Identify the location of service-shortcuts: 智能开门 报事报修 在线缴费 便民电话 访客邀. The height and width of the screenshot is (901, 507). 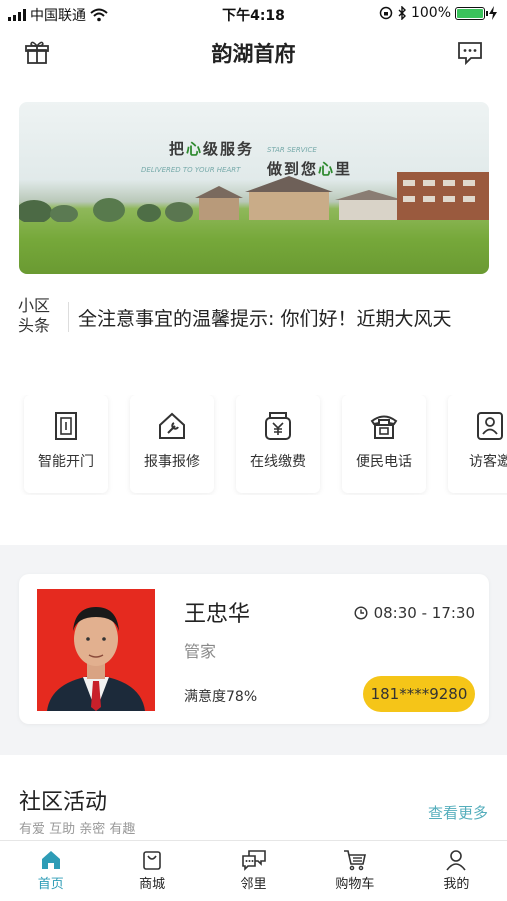
(253, 445).